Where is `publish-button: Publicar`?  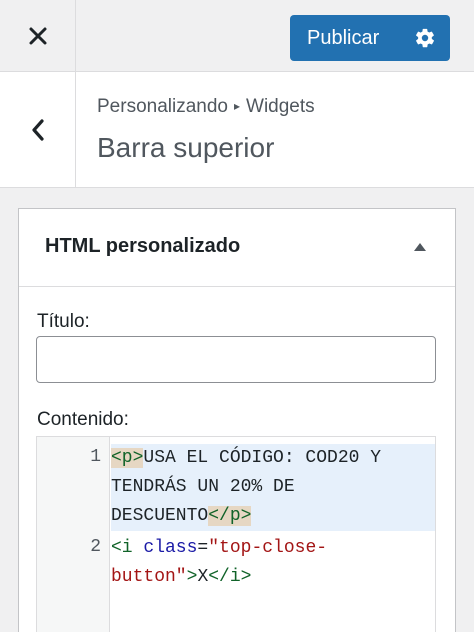 publish-button: Publicar is located at coordinates (370, 38).